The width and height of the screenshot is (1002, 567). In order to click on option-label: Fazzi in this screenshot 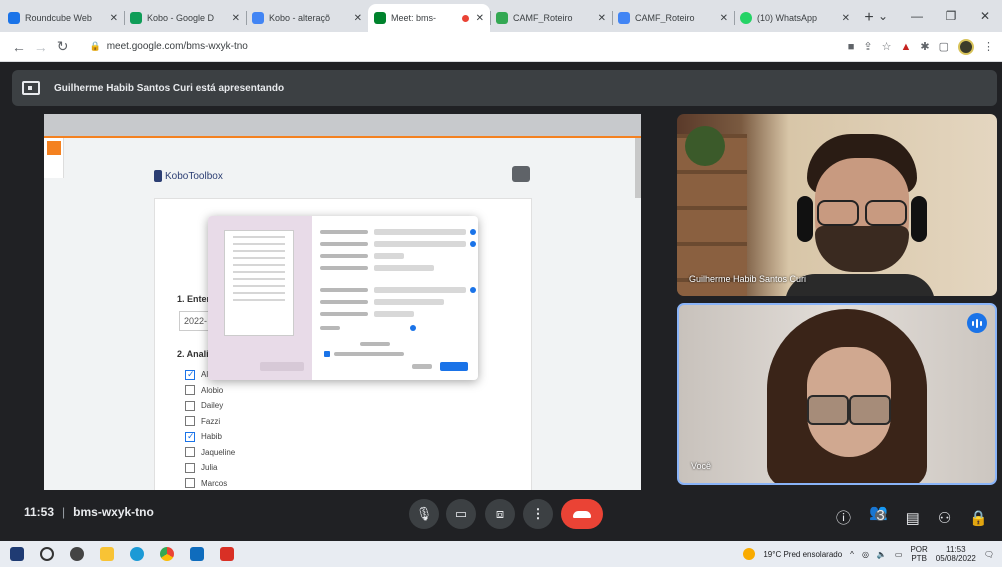, I will do `click(211, 421)`.